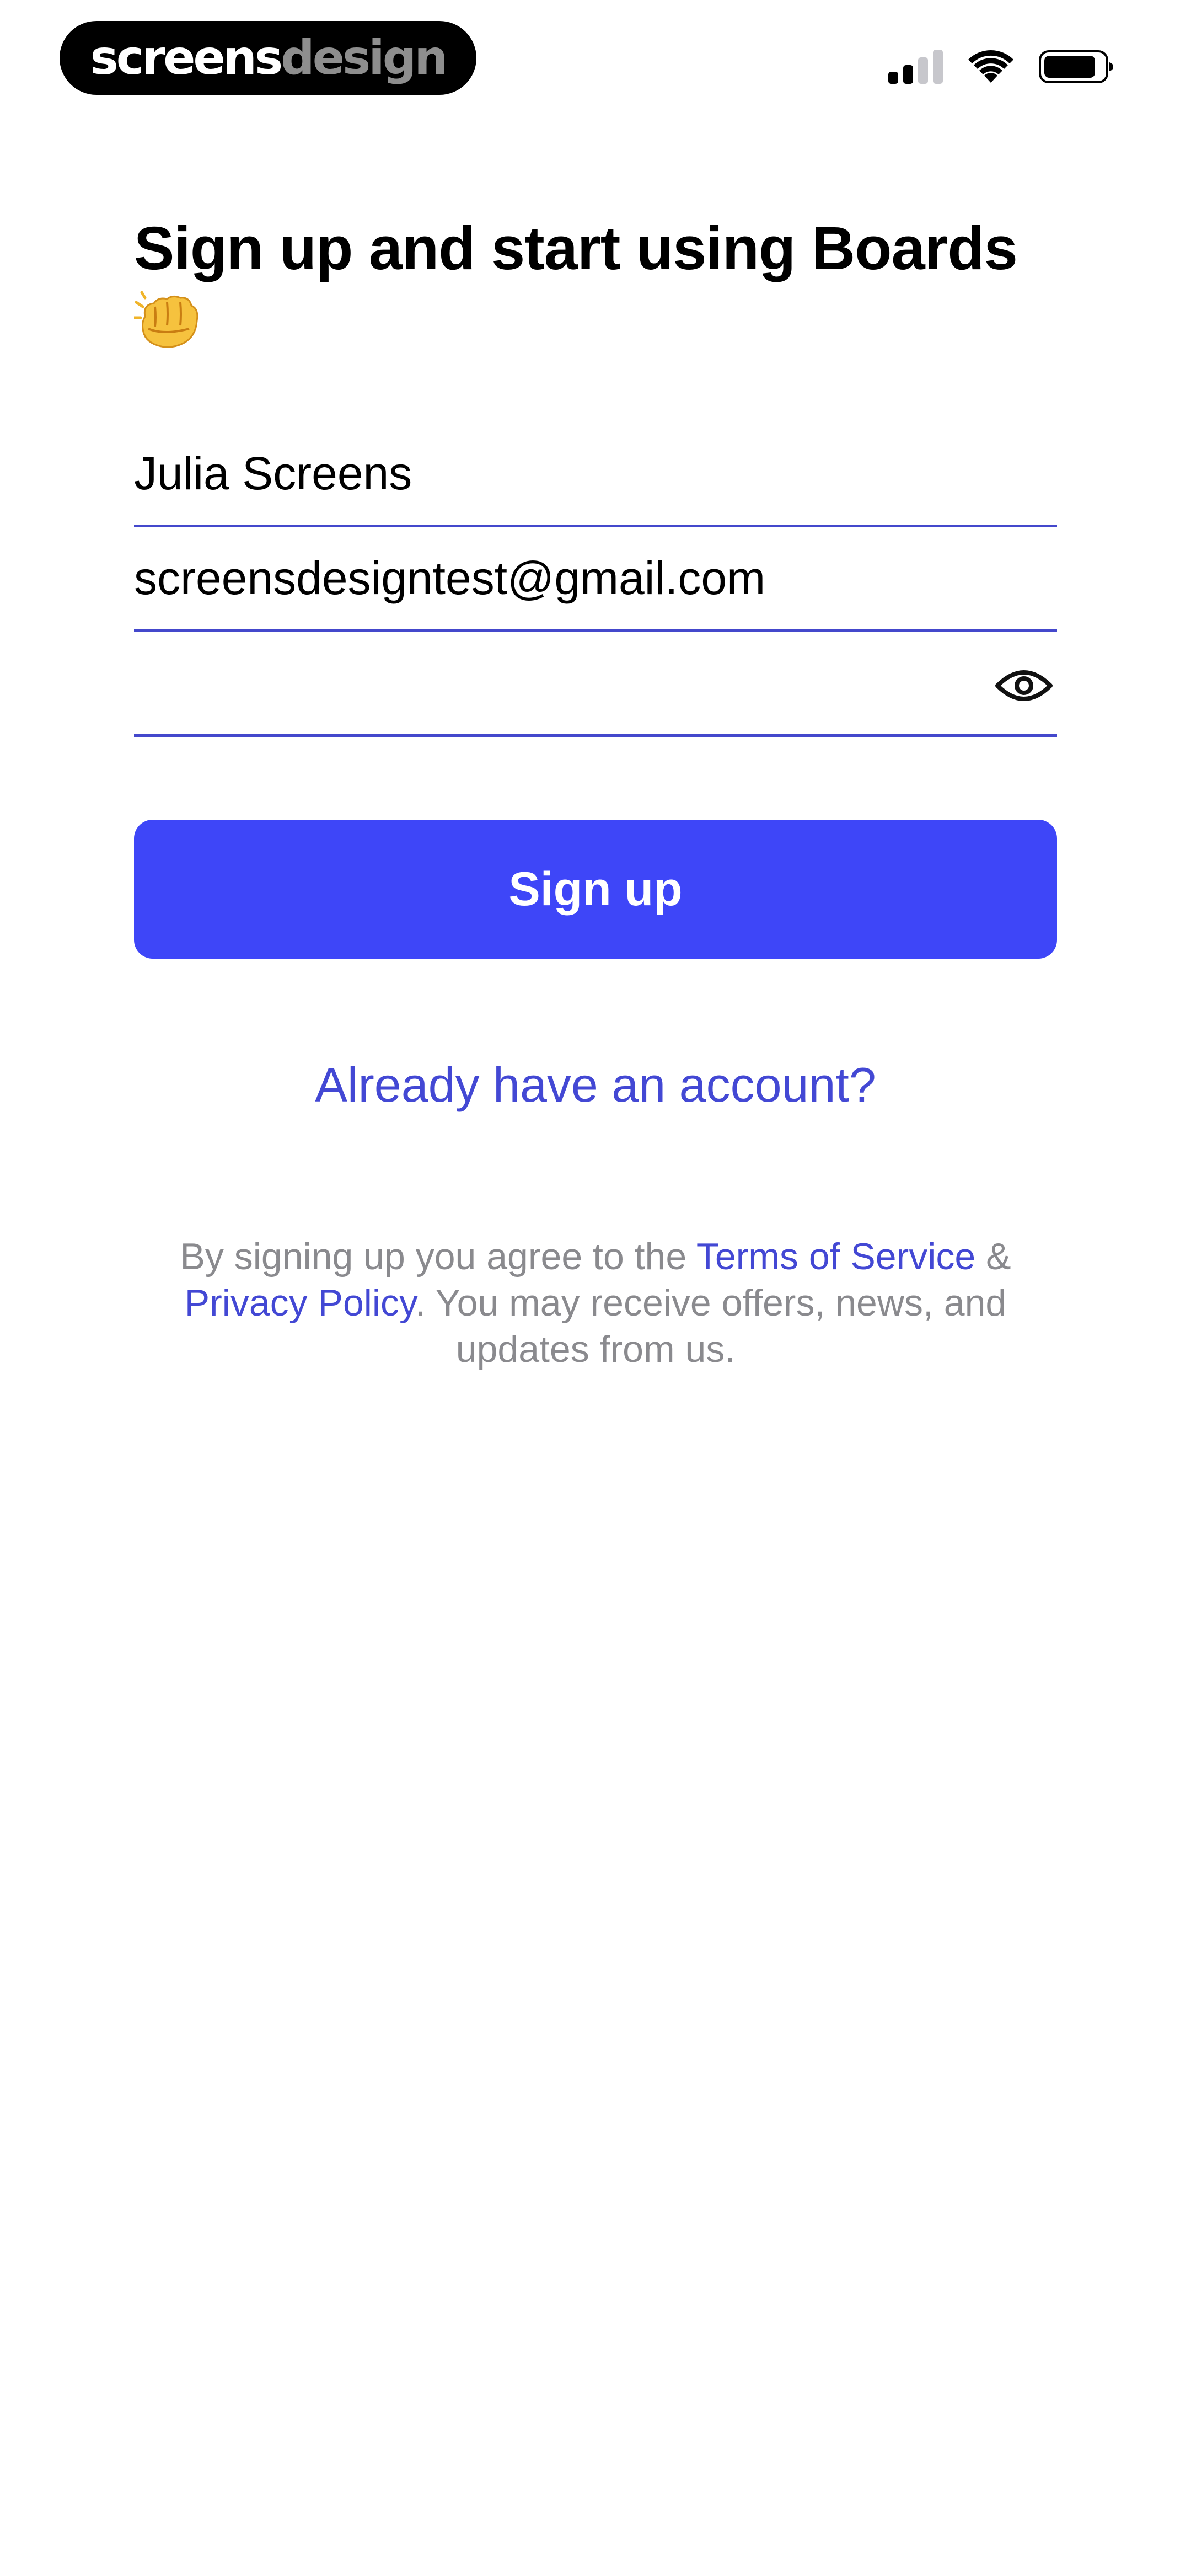  What do you see at coordinates (595, 63) in the screenshot?
I see `status-bar: screensdesign` at bounding box center [595, 63].